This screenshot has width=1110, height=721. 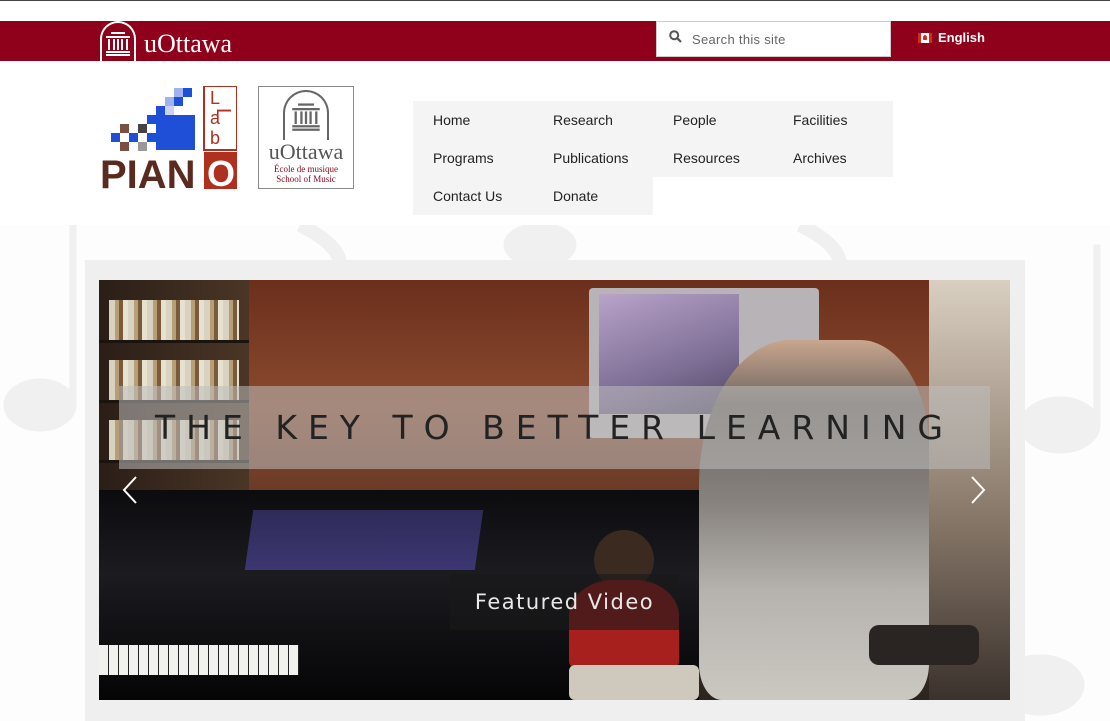 What do you see at coordinates (199, 660) in the screenshot?
I see `piano-keys-image` at bounding box center [199, 660].